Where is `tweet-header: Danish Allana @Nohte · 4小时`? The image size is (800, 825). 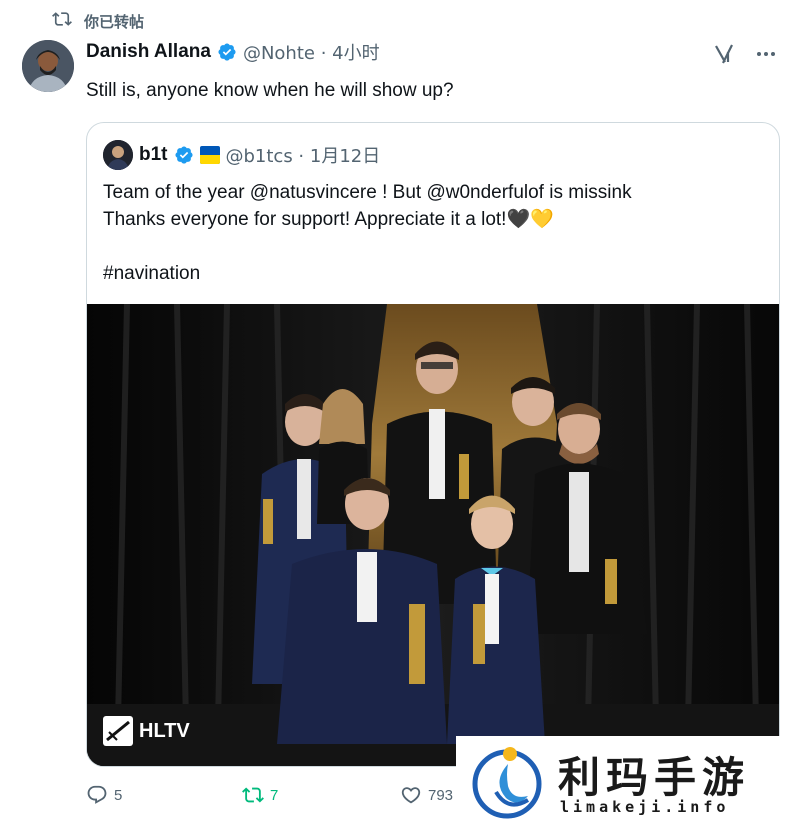
tweet-header: Danish Allana @Nohte · 4小时 is located at coordinates (233, 52).